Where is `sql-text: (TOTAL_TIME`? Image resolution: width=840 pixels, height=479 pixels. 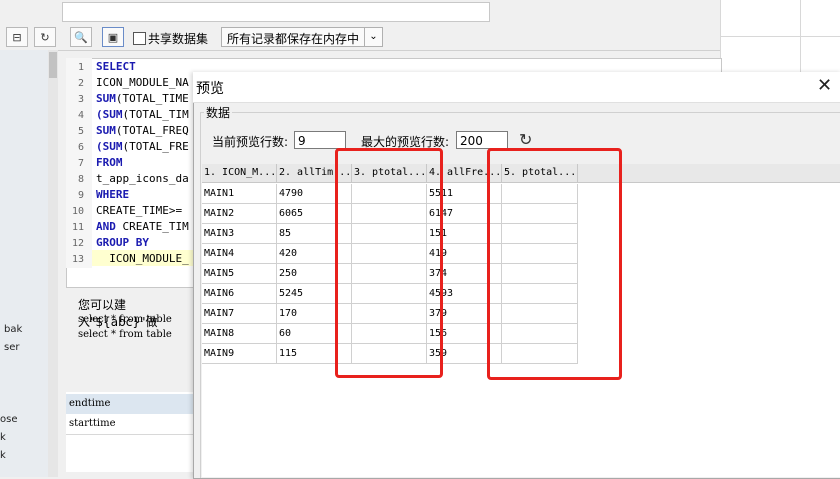 sql-text: (TOTAL_TIME is located at coordinates (152, 98).